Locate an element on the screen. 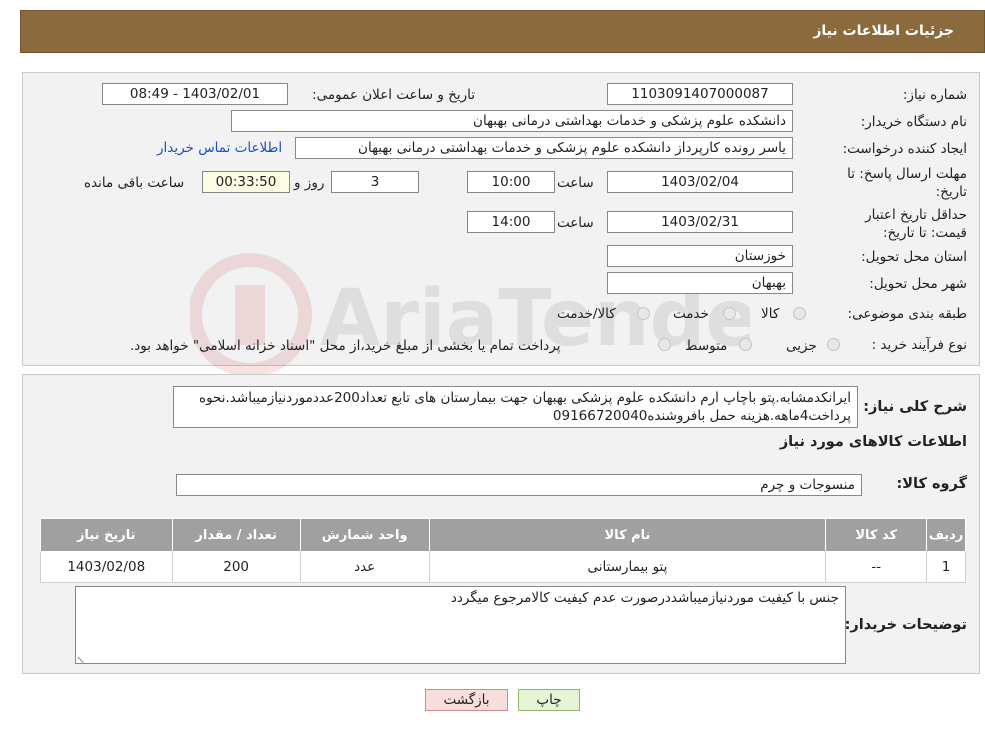  resize-grip-icon is located at coordinates (83, 657).